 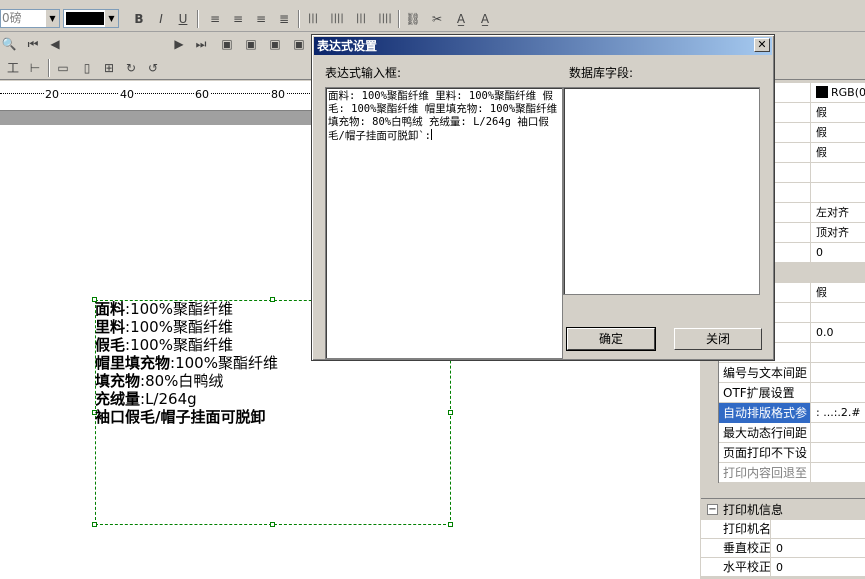 I want to click on canvas-text-line: 袖口假毛/帽子挂面可脱卸, so click(x=186, y=417).